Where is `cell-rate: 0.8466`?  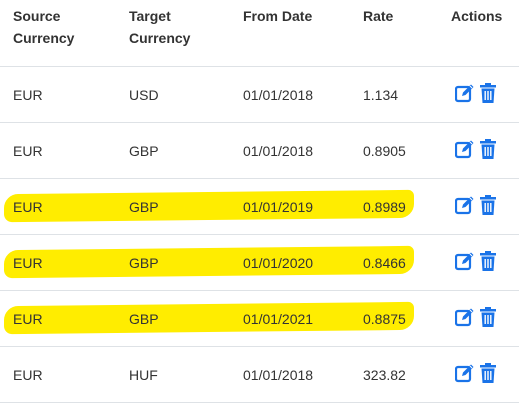 cell-rate: 0.8466 is located at coordinates (384, 263).